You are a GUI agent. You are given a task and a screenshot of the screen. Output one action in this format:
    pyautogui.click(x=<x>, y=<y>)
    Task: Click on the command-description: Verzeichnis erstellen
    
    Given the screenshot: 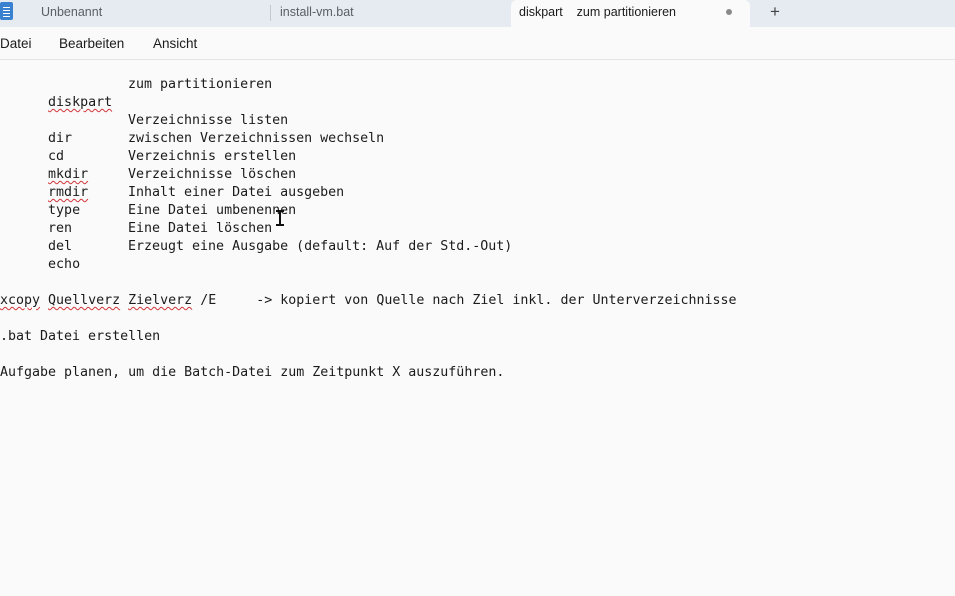 What is the action you would take?
    pyautogui.click(x=212, y=156)
    